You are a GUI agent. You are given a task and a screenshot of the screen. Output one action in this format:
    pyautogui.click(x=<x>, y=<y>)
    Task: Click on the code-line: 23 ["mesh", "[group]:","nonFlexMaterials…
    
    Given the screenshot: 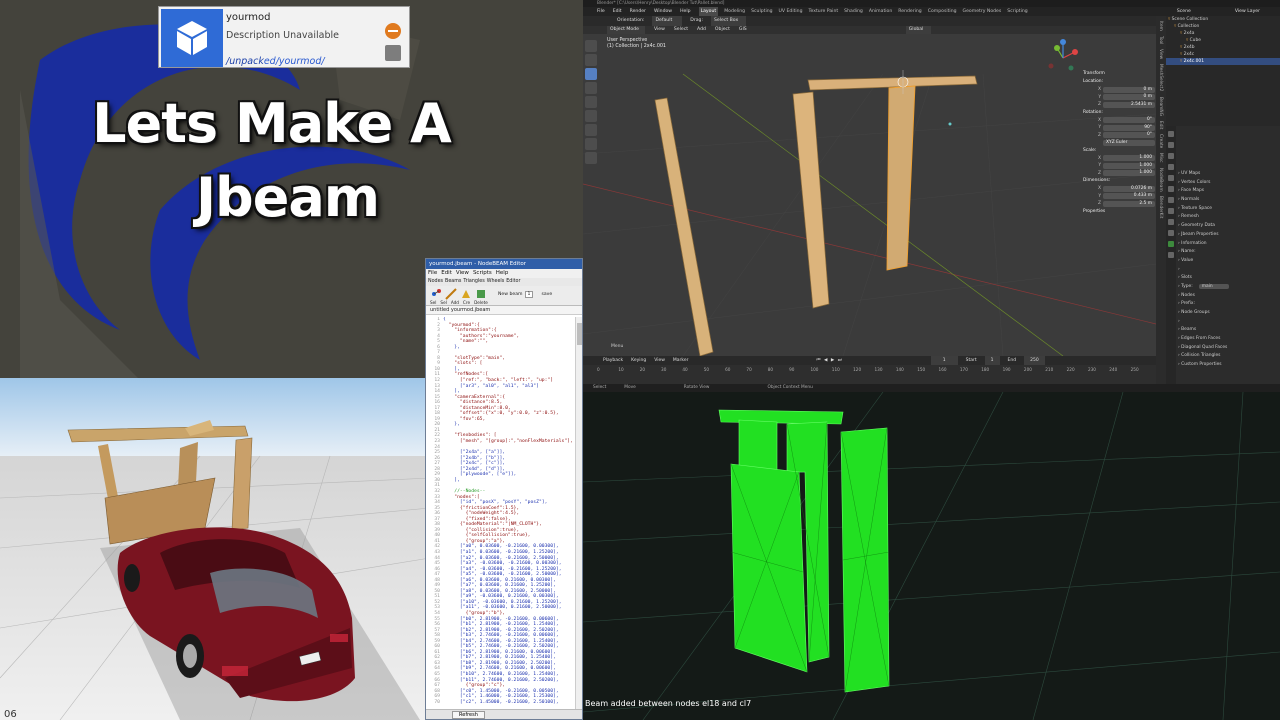 What is the action you would take?
    pyautogui.click(x=502, y=442)
    